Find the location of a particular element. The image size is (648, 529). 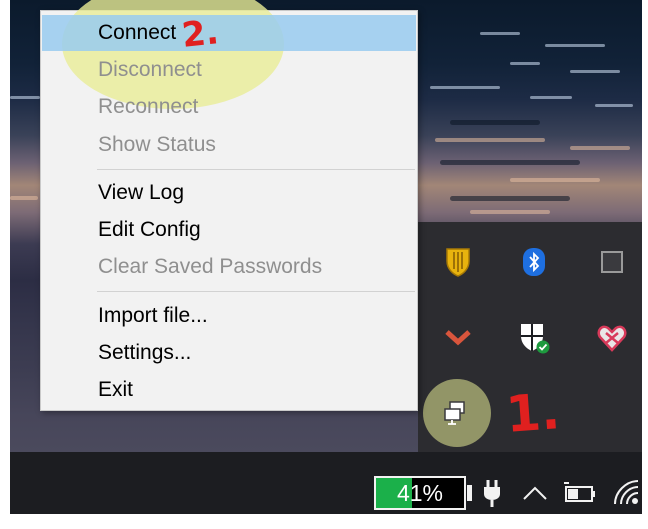

battery-percentage: 41% is located at coordinates (420, 492).